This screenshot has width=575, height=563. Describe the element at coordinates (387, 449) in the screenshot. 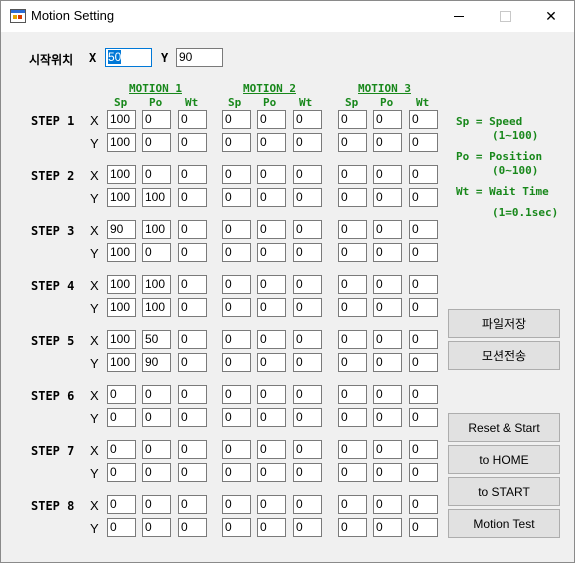

I see `step-7-x-motion-3-po-input: 0` at that location.